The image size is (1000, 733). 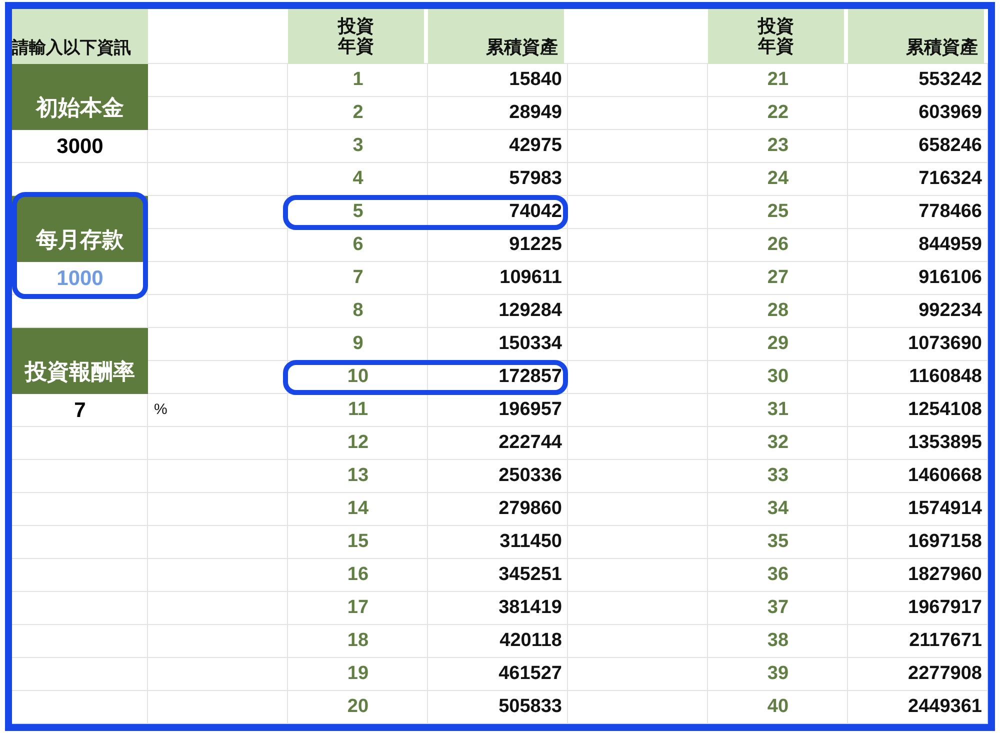 I want to click on table-cell-text: 1160848, so click(x=945, y=377).